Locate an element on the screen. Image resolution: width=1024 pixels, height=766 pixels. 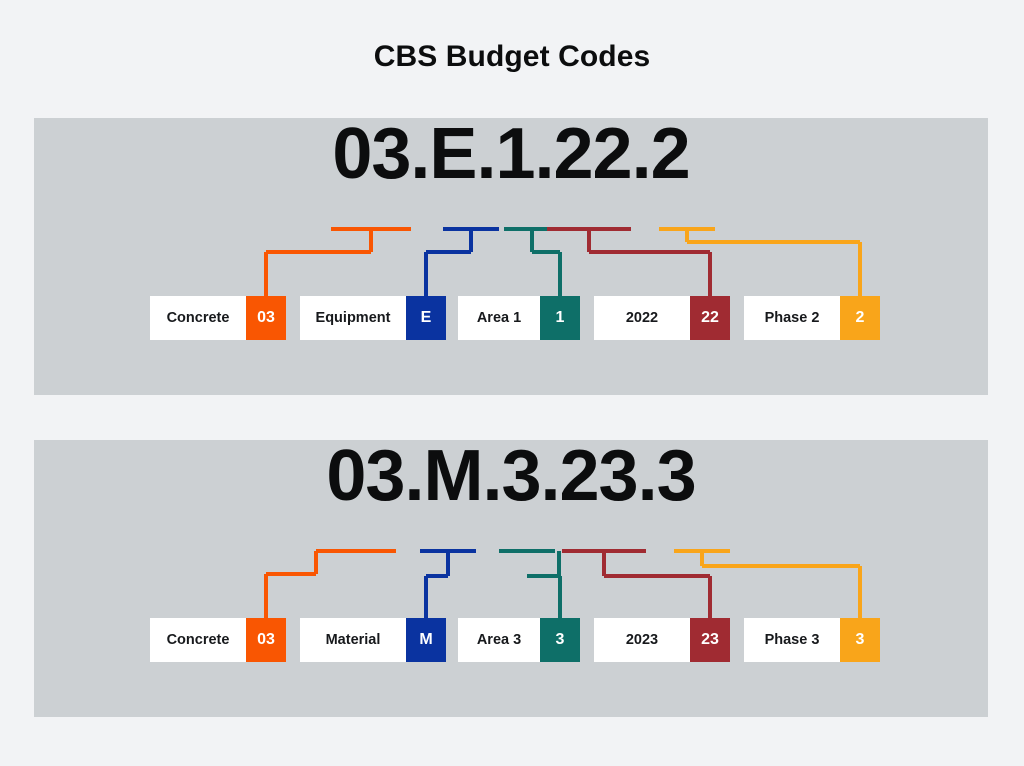
page-title: CBS Budget Codes is located at coordinates (512, 56).